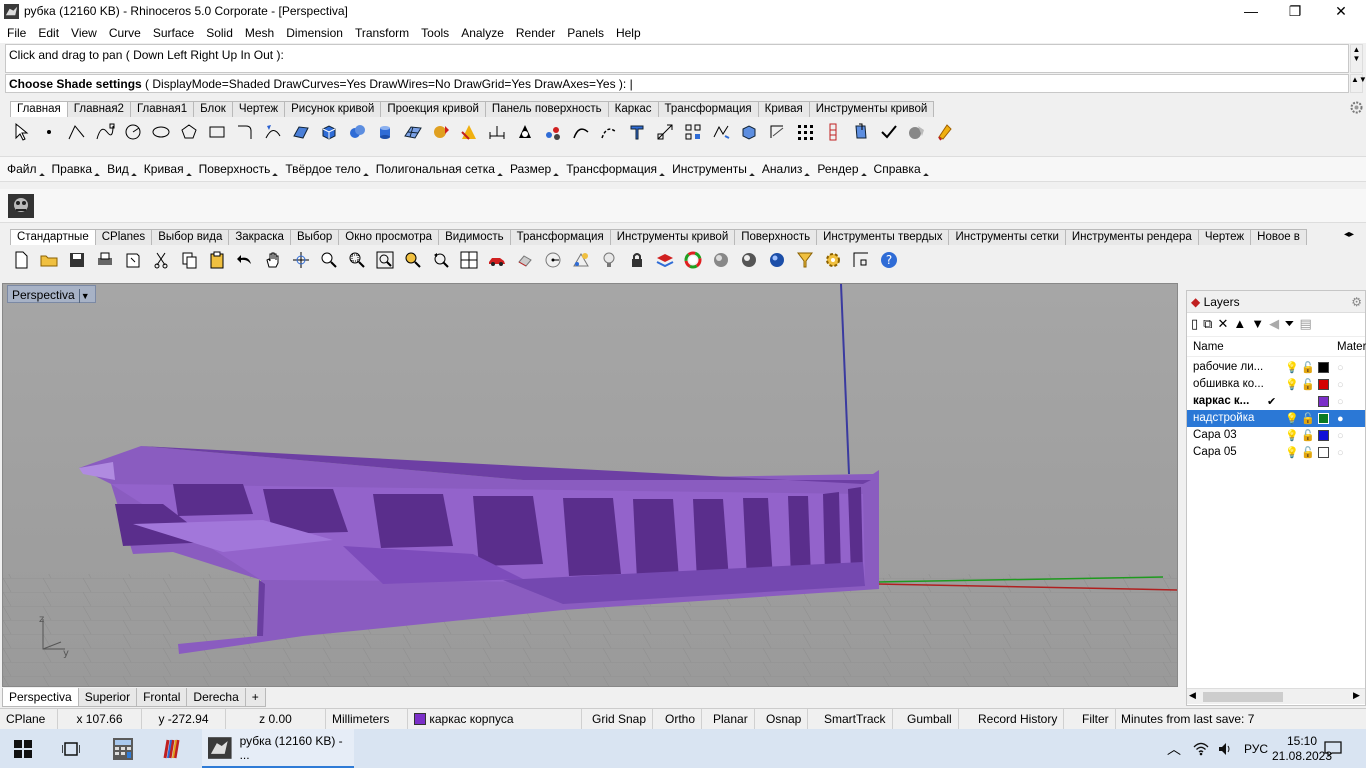 This screenshot has width=1366, height=768. I want to click on layer-filter-icon: ⏷, so click(1291, 323).